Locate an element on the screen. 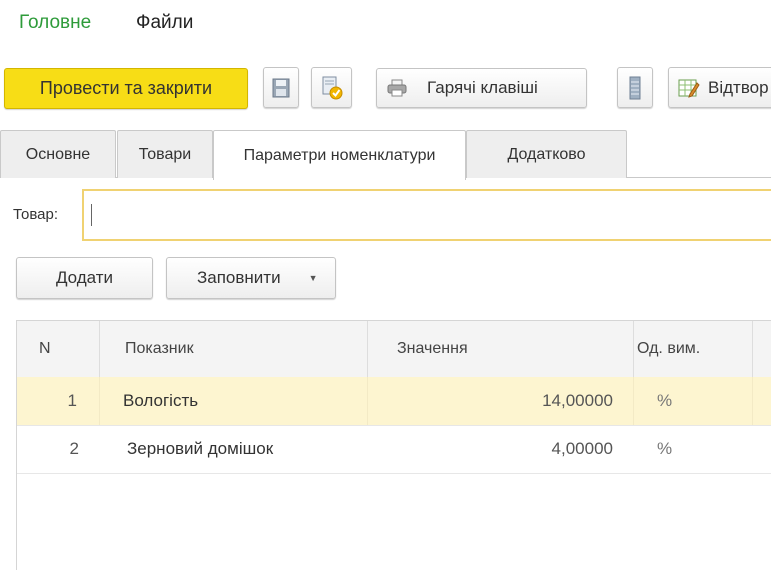  table-header: N Показник Значення Од. вим. is located at coordinates (394, 349).